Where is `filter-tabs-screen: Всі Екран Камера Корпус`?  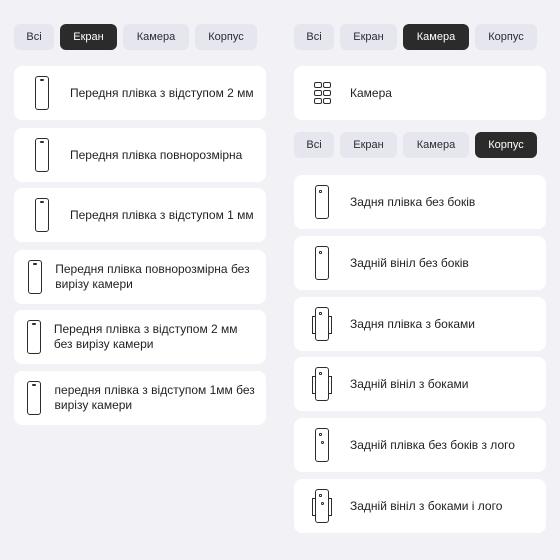 filter-tabs-screen: Всі Екран Камера Корпус is located at coordinates (135, 37).